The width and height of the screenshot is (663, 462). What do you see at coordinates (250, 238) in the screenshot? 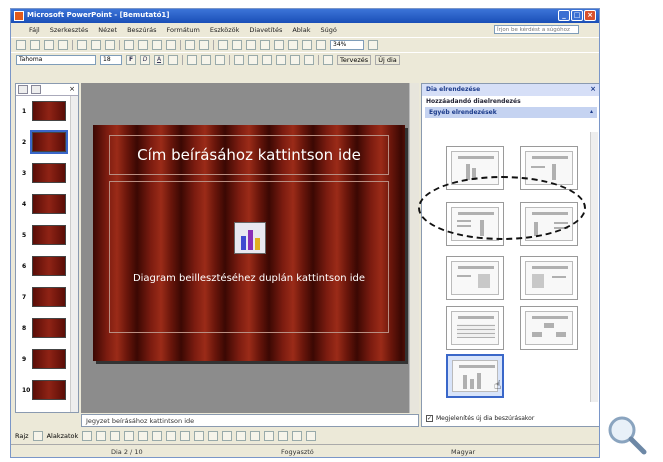
I see `chart-icon` at bounding box center [250, 238].